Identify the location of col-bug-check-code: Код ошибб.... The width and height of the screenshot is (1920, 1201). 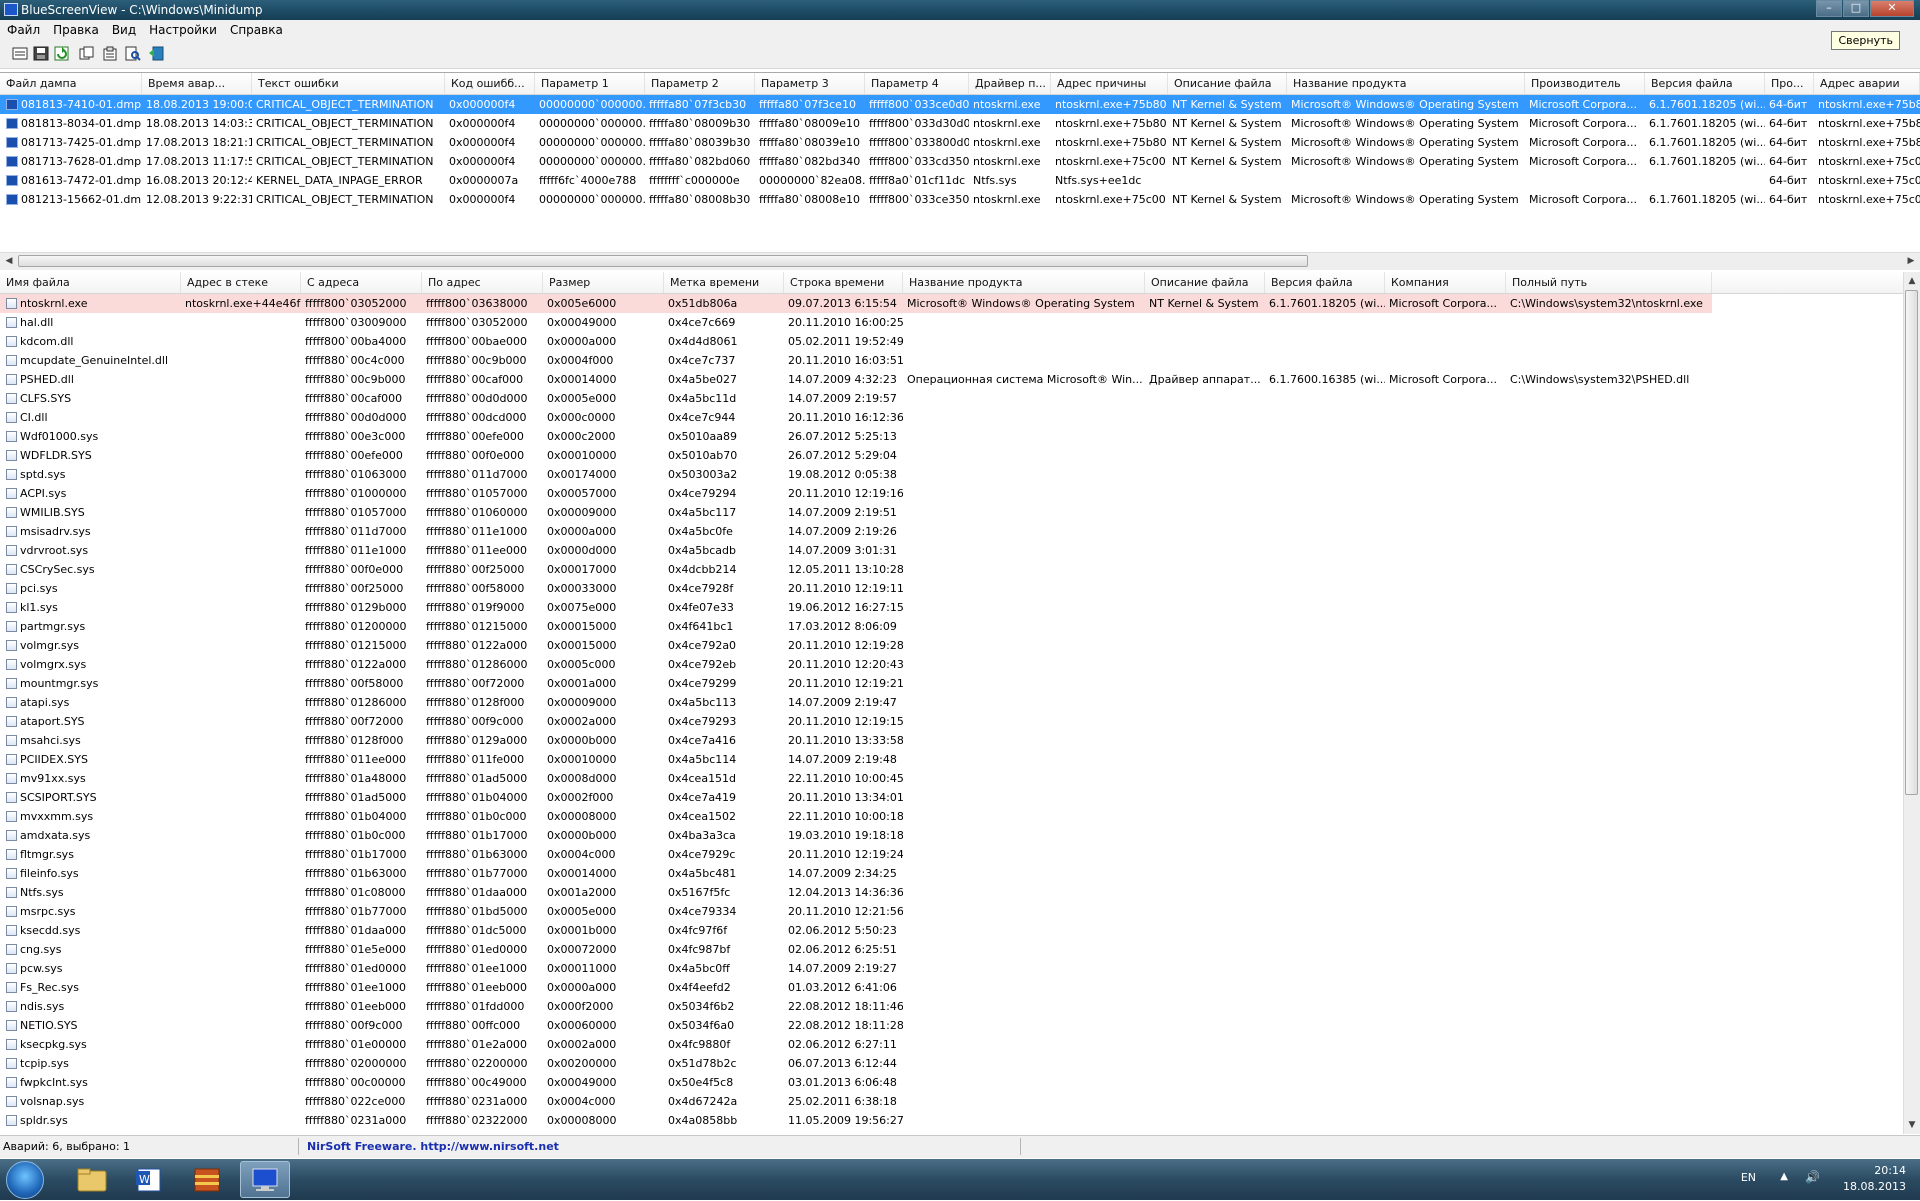
(490, 83).